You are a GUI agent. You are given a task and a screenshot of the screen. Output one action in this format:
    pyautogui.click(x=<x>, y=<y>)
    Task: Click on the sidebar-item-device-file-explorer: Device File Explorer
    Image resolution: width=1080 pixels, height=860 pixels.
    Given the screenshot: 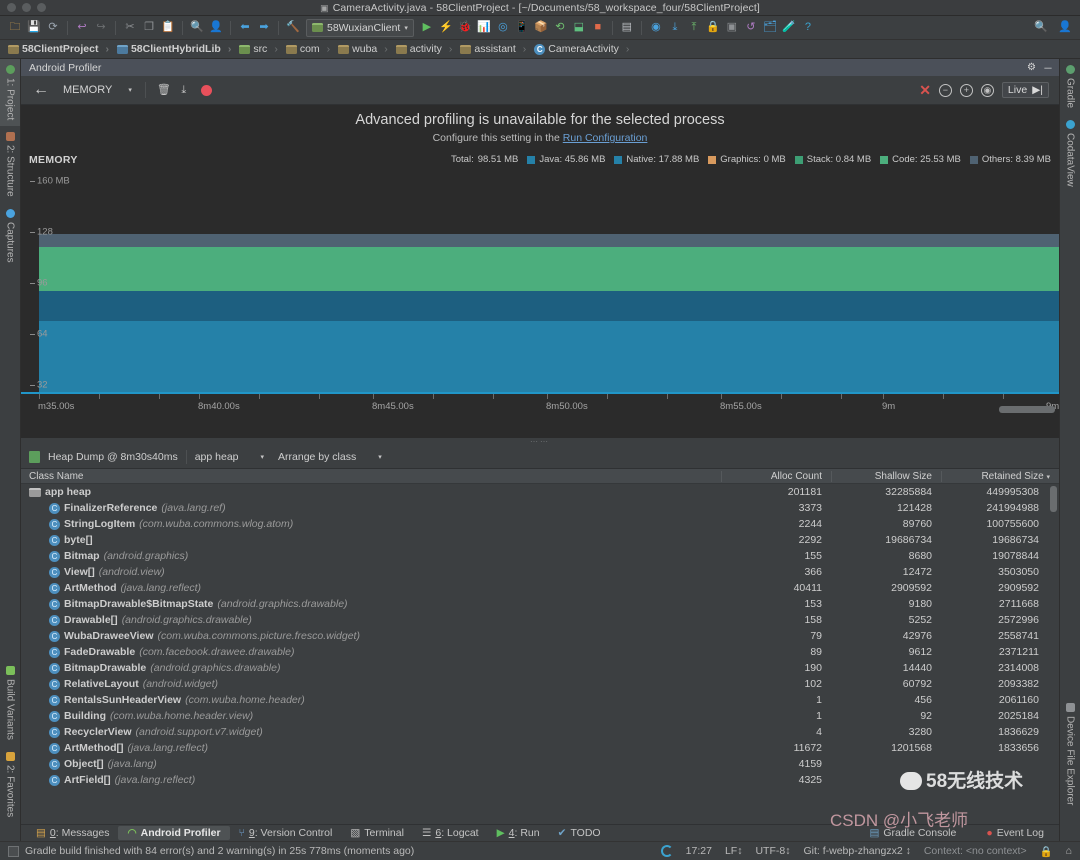 What is the action you would take?
    pyautogui.click(x=1070, y=754)
    